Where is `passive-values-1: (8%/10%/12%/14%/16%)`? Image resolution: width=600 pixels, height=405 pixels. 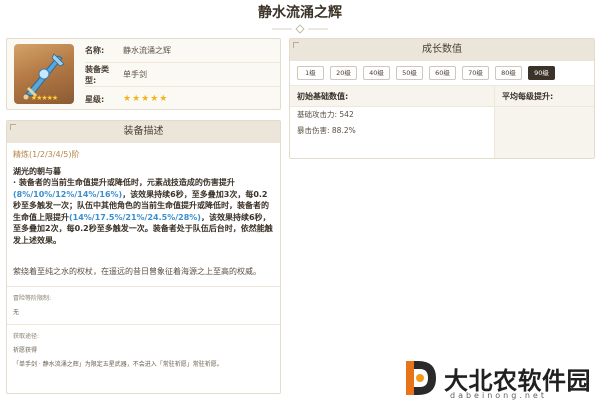 passive-values-1: (8%/10%/12%/14%/16%) is located at coordinates (68, 194).